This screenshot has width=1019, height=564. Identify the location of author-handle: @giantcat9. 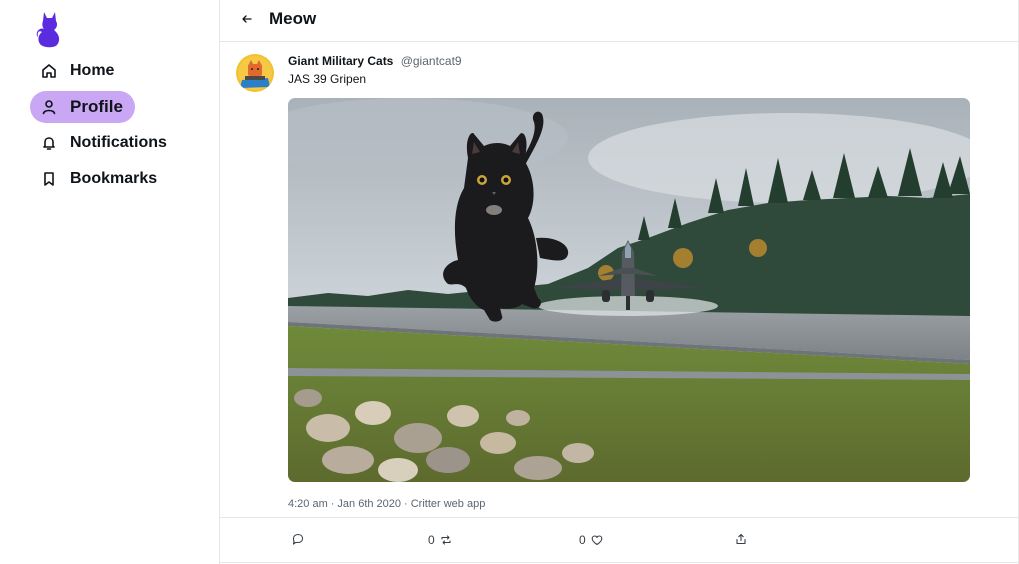
(431, 61).